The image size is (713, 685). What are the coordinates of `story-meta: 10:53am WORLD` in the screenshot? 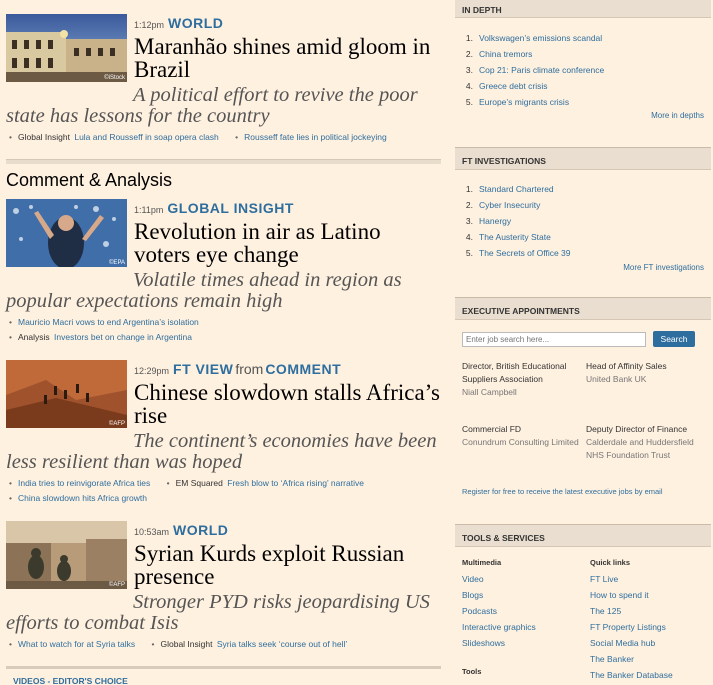 It's located at (181, 530).